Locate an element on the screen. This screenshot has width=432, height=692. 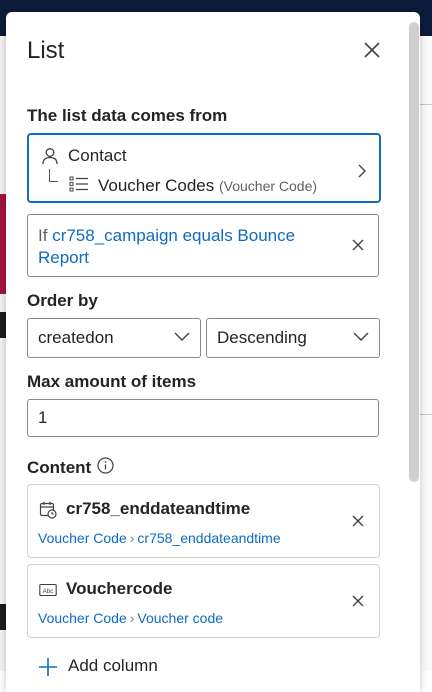
max-items-field is located at coordinates (203, 418).